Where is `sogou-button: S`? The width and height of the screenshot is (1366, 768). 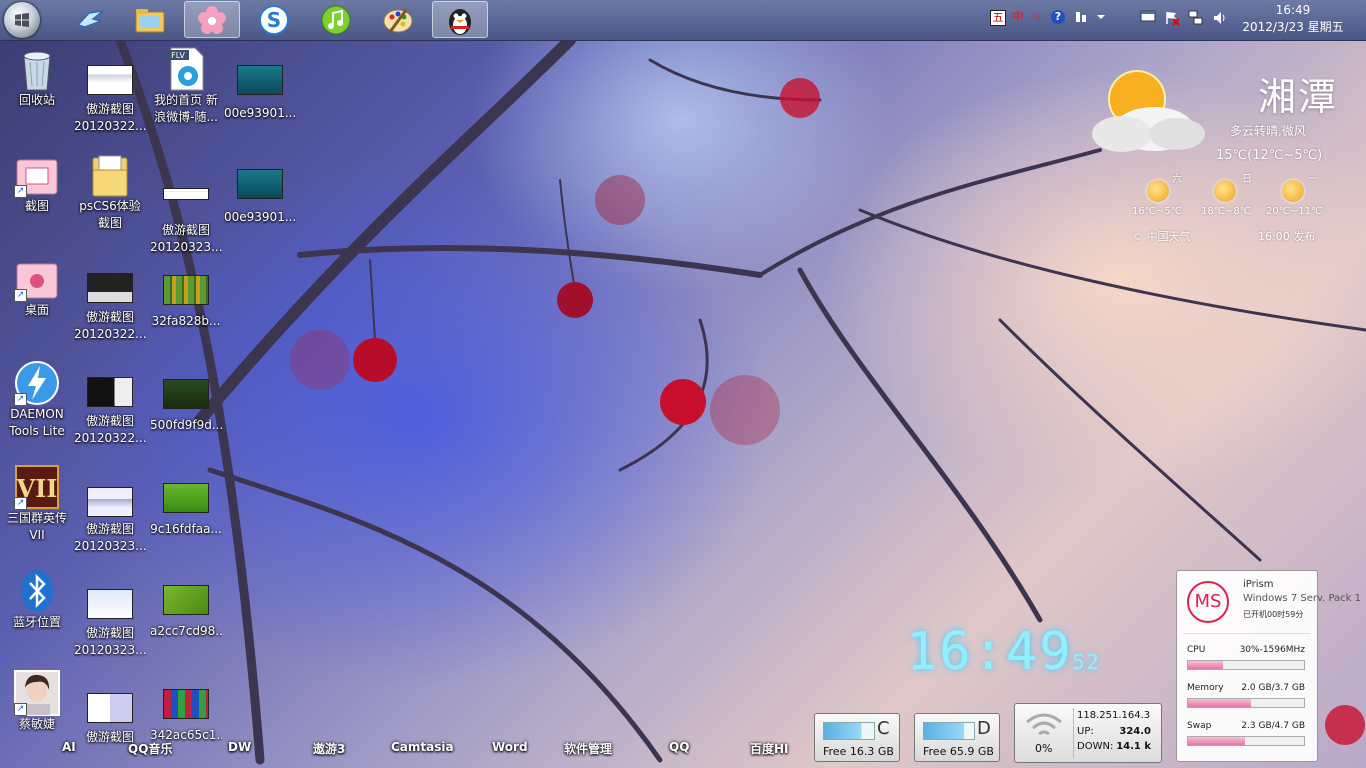 sogou-button: S is located at coordinates (274, 19).